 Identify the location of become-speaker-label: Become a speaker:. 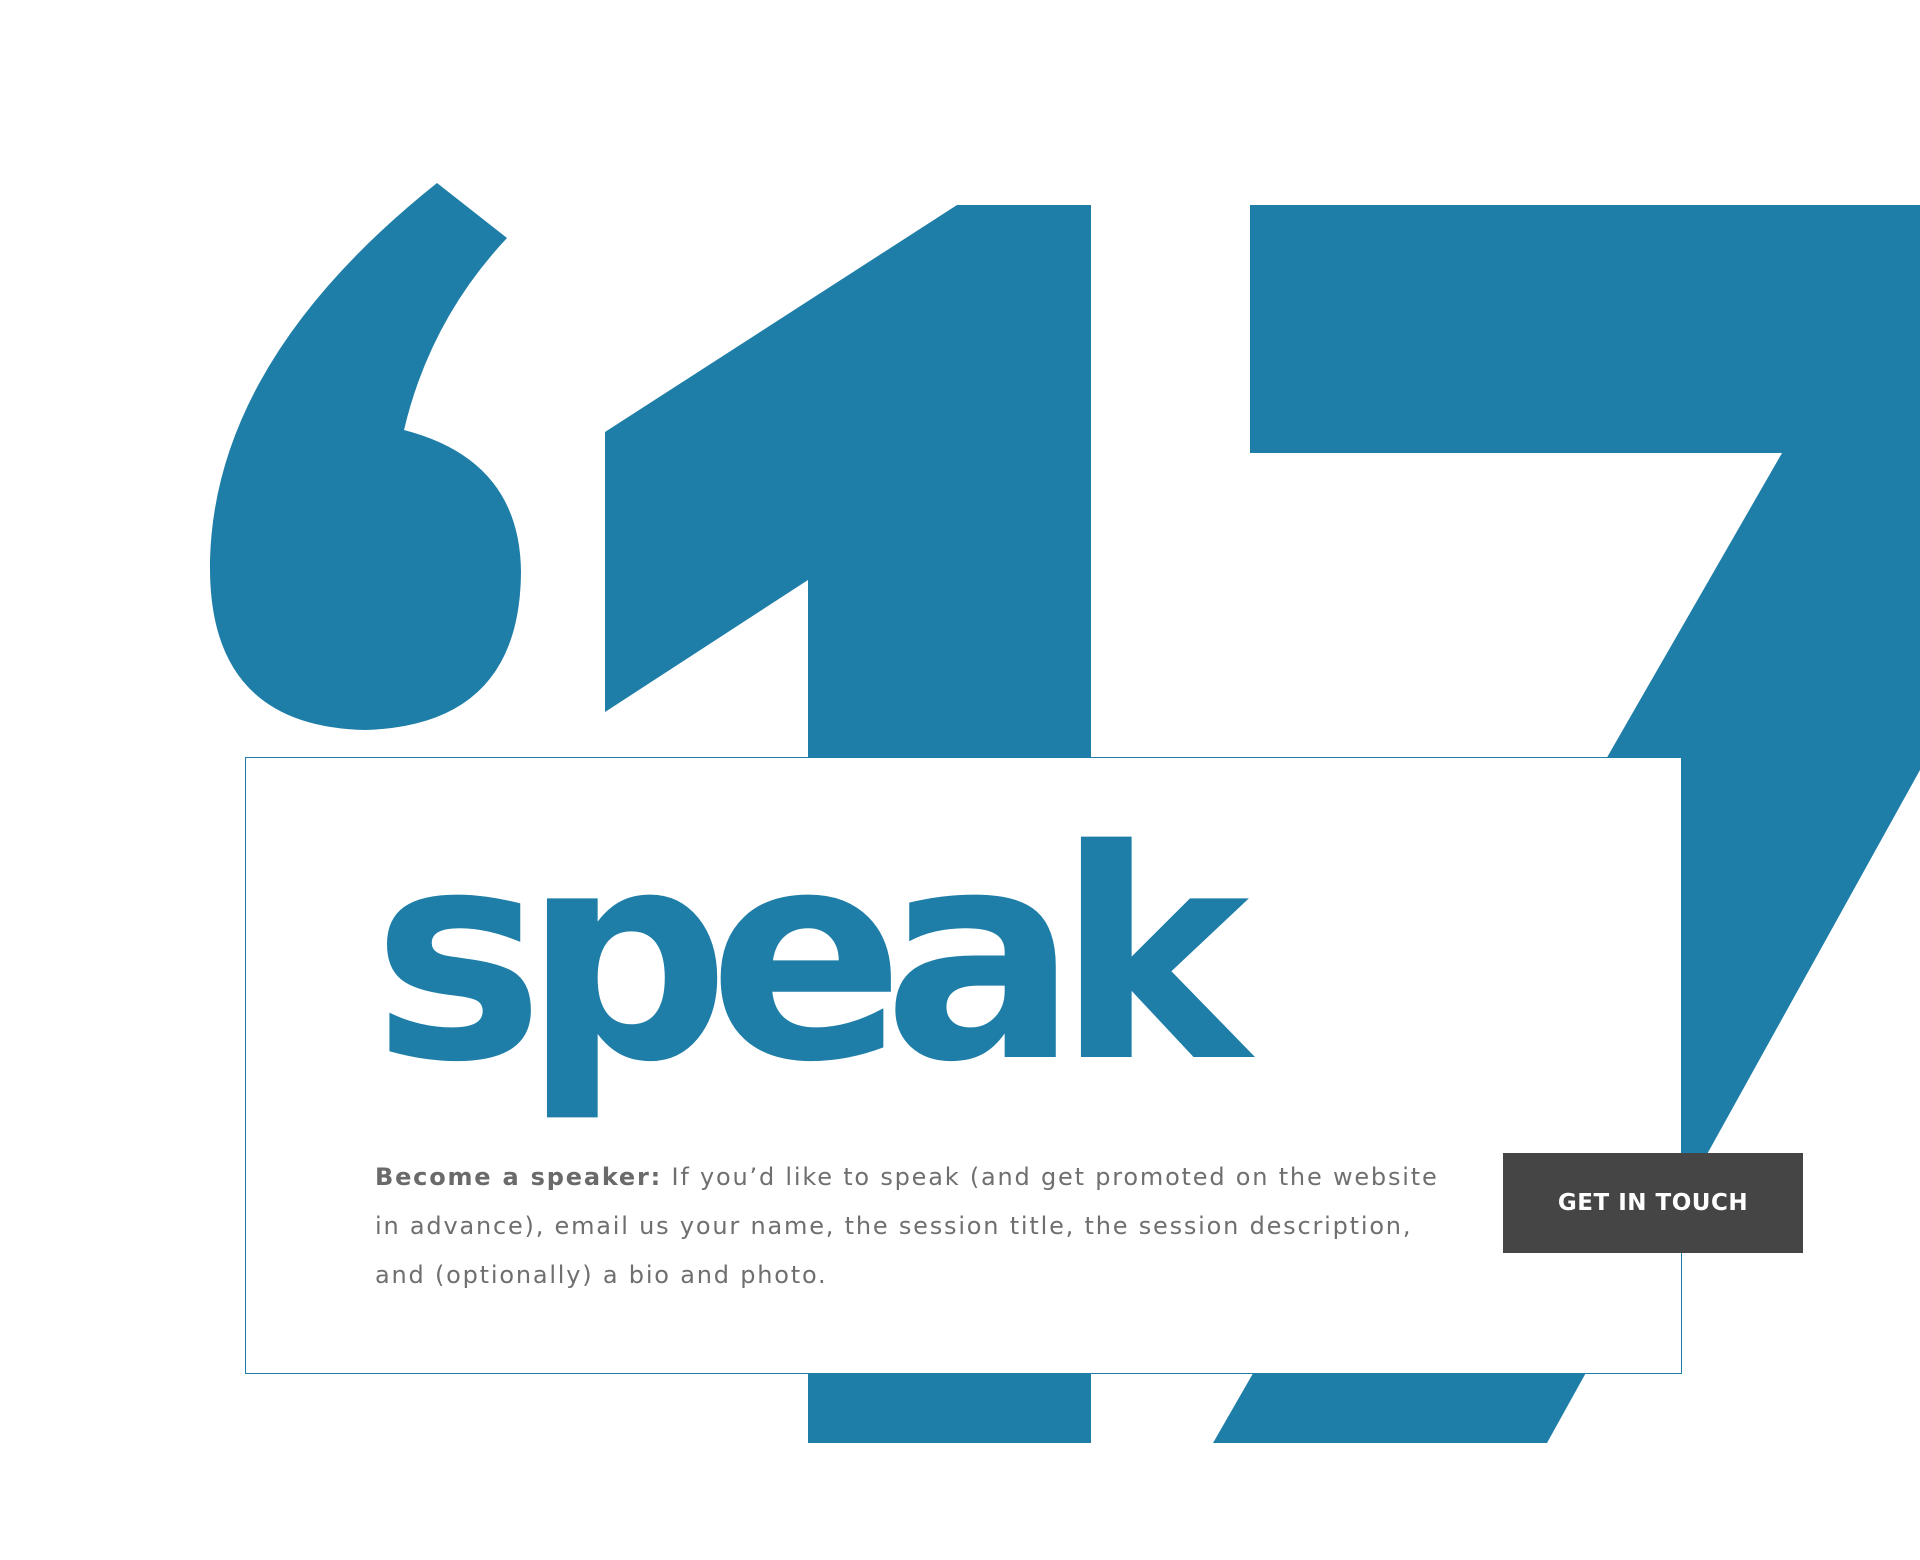
(519, 1177).